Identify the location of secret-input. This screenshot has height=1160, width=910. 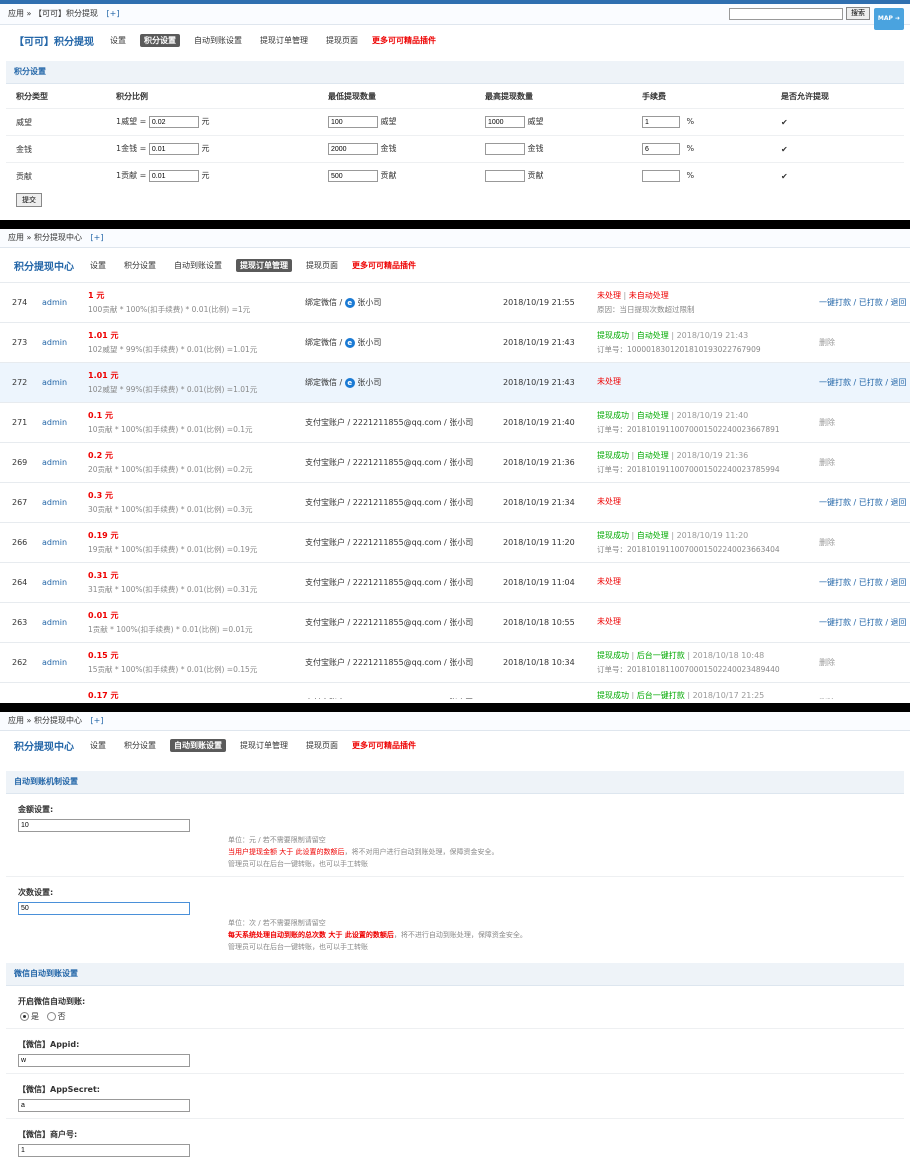
(104, 1105).